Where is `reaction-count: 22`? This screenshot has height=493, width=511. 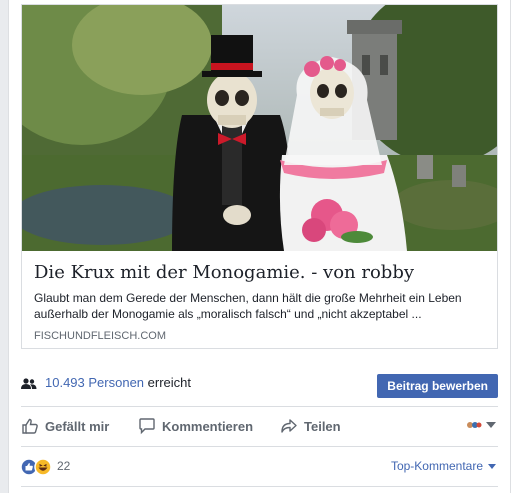
reaction-count: 22 is located at coordinates (63, 466).